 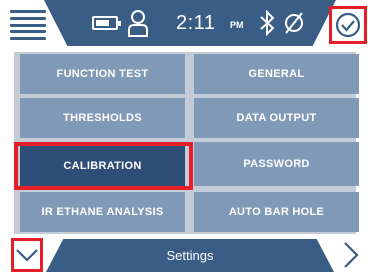 I want to click on thresholds-button: THRESHOLDS, so click(x=102, y=118).